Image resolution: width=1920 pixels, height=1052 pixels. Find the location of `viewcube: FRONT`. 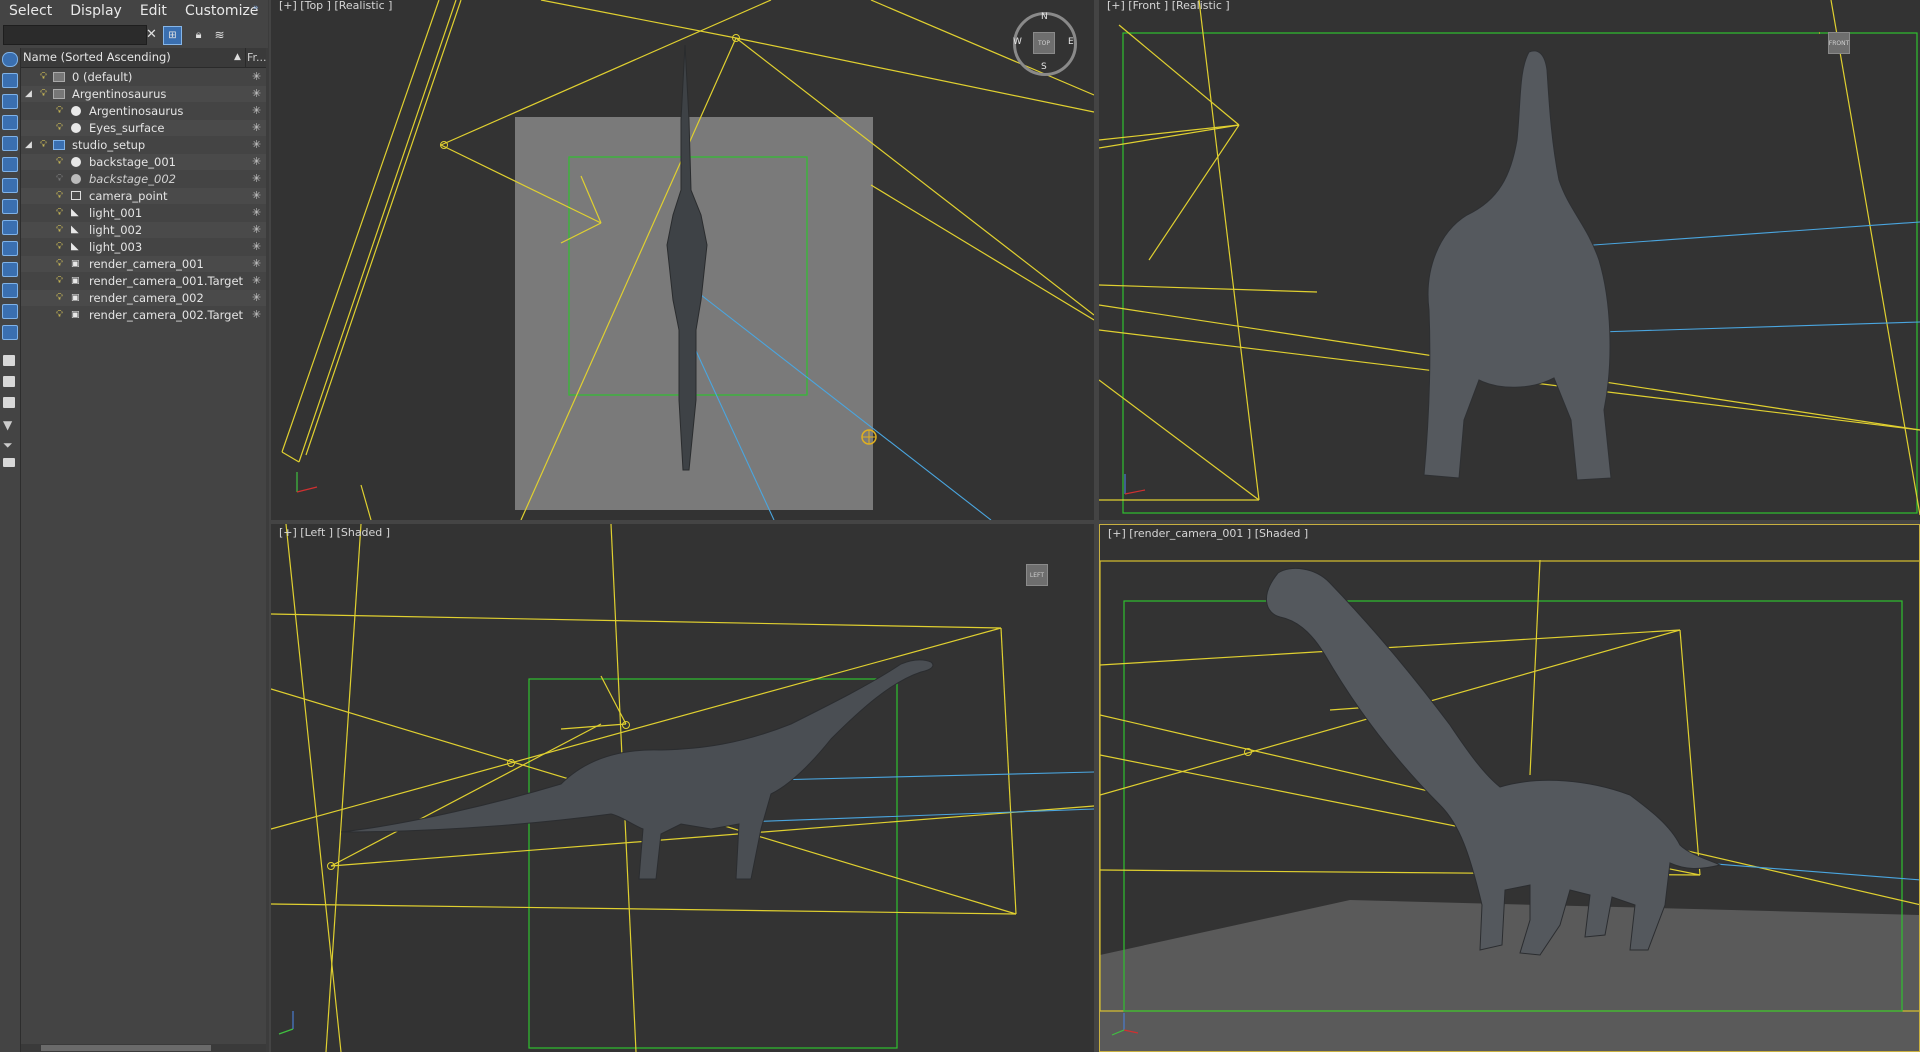

viewcube: FRONT is located at coordinates (1839, 43).